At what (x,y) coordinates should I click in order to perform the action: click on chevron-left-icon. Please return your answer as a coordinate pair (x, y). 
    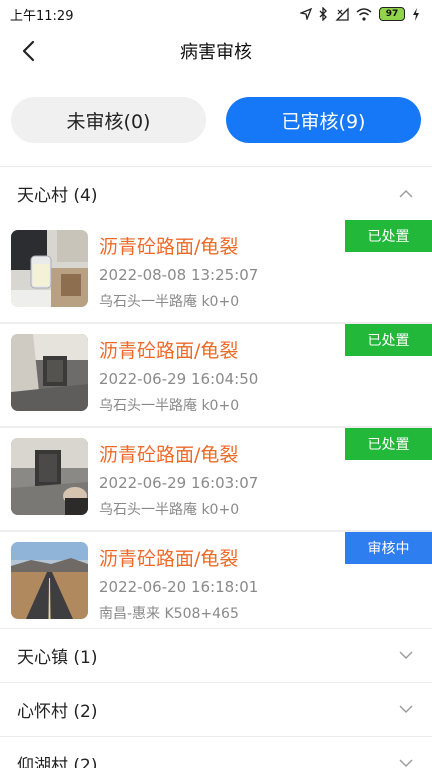
    Looking at the image, I should click on (28, 51).